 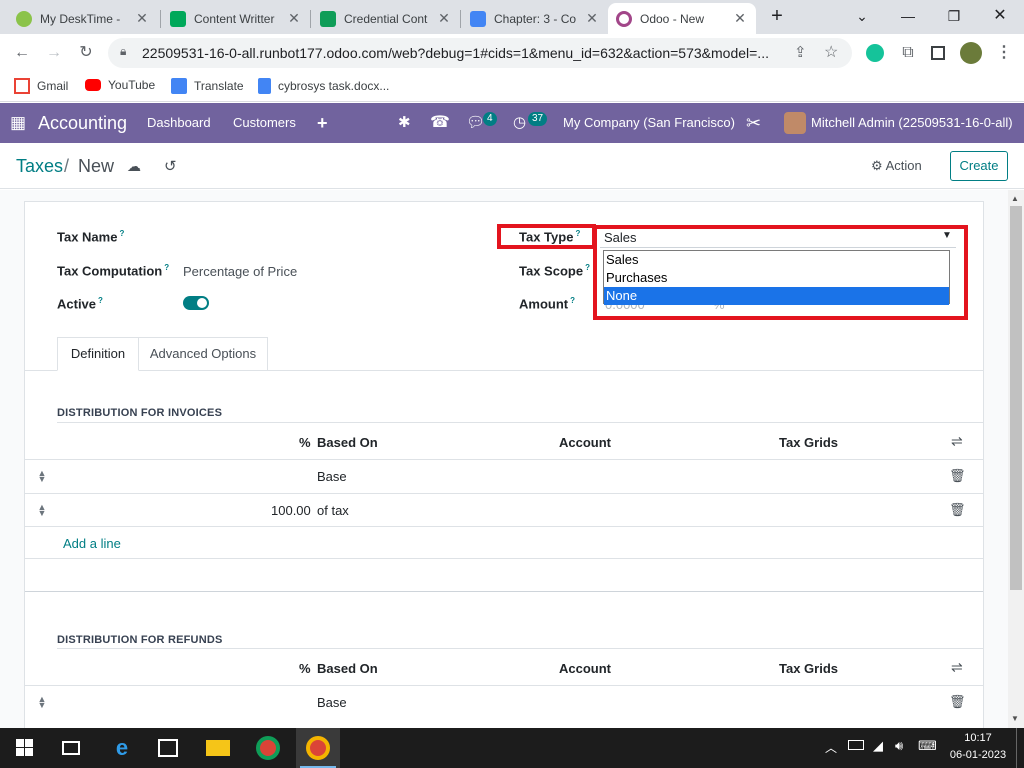 What do you see at coordinates (54, 53) in the screenshot?
I see `forward-icon: →` at bounding box center [54, 53].